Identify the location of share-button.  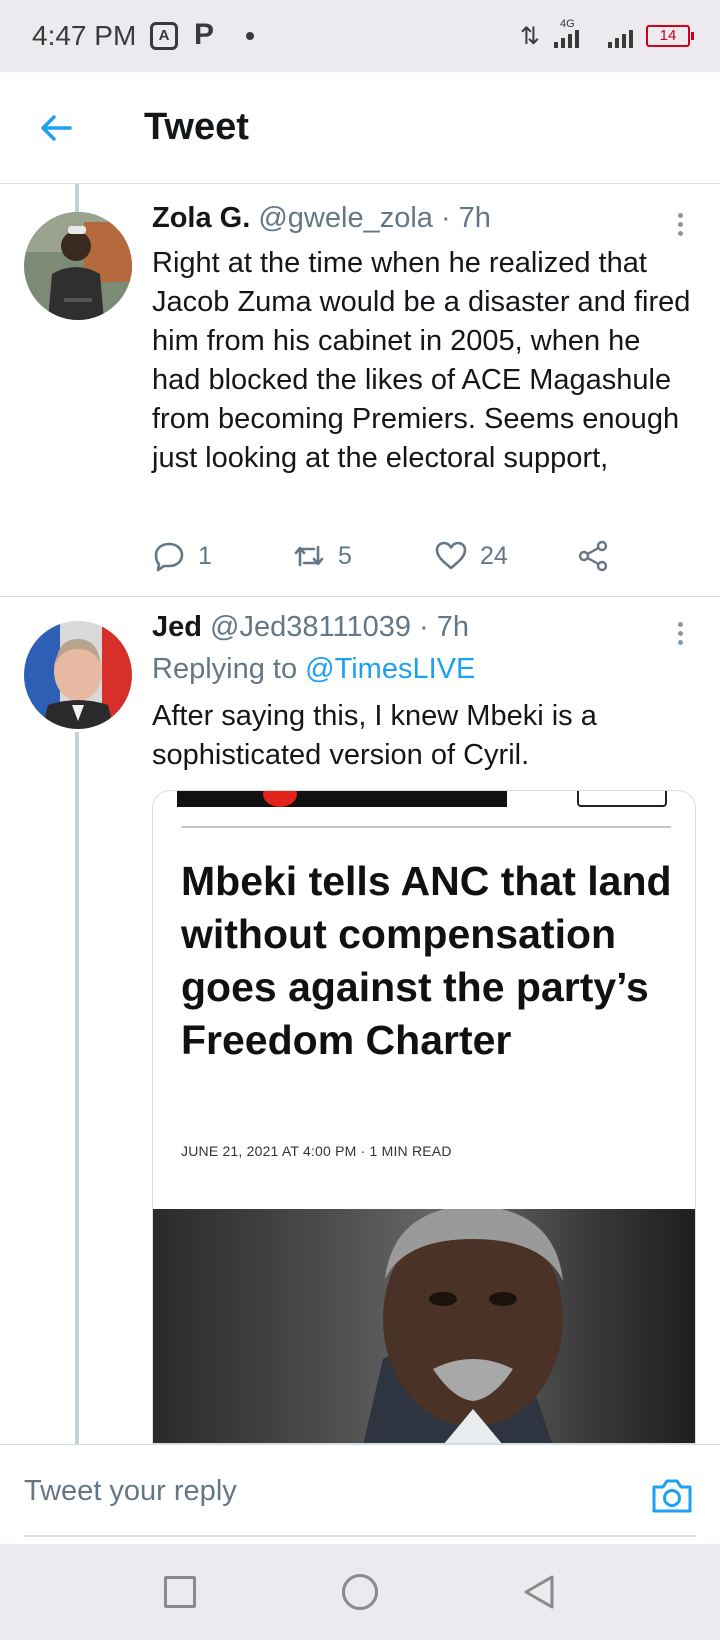
(593, 556).